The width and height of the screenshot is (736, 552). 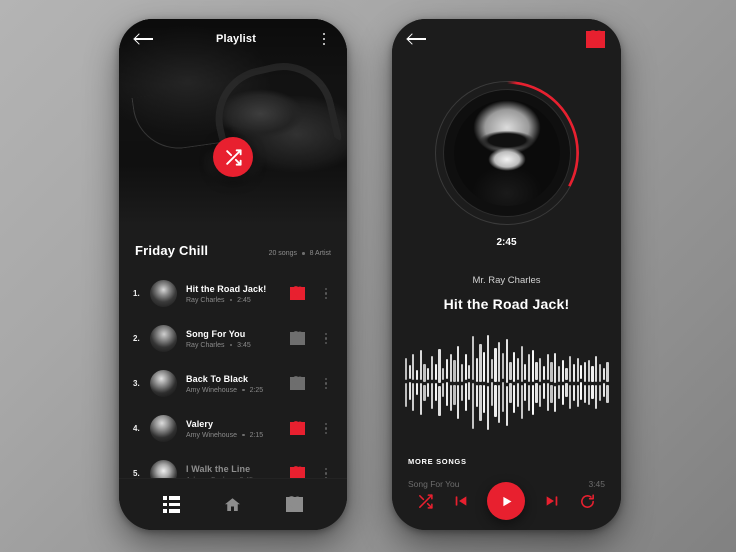 I want to click on more-songs-header: MORE SONGS, so click(x=437, y=461).